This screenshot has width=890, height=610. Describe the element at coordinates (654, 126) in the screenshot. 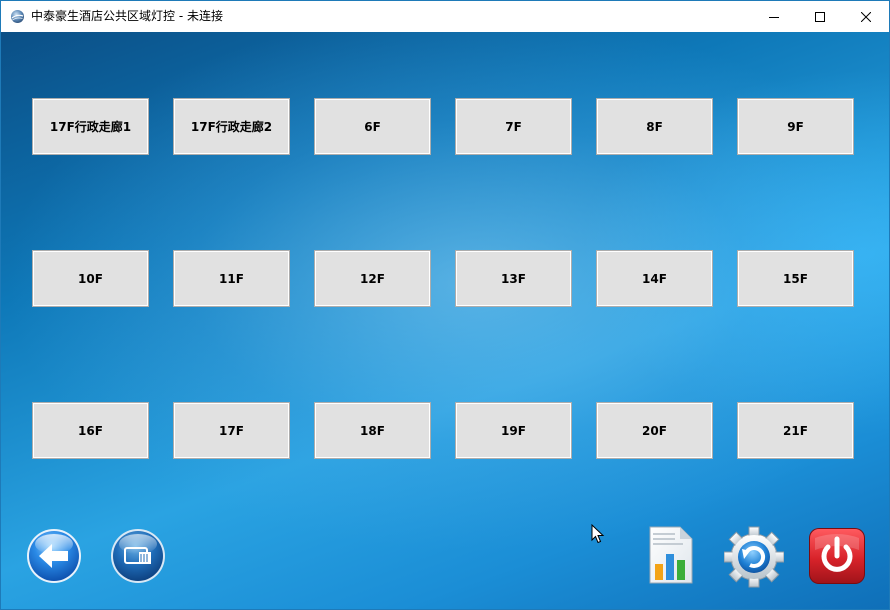

I see `floor-button-8f: 8F` at that location.